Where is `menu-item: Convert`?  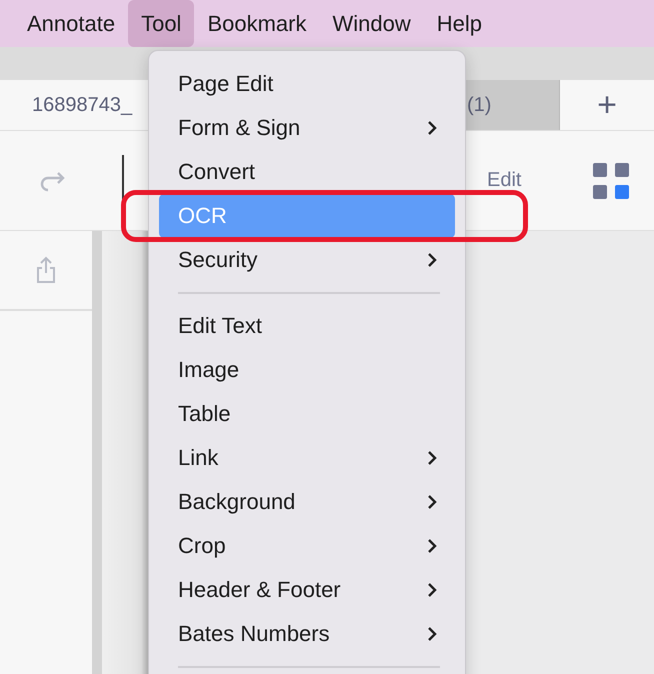 menu-item: Convert is located at coordinates (307, 172).